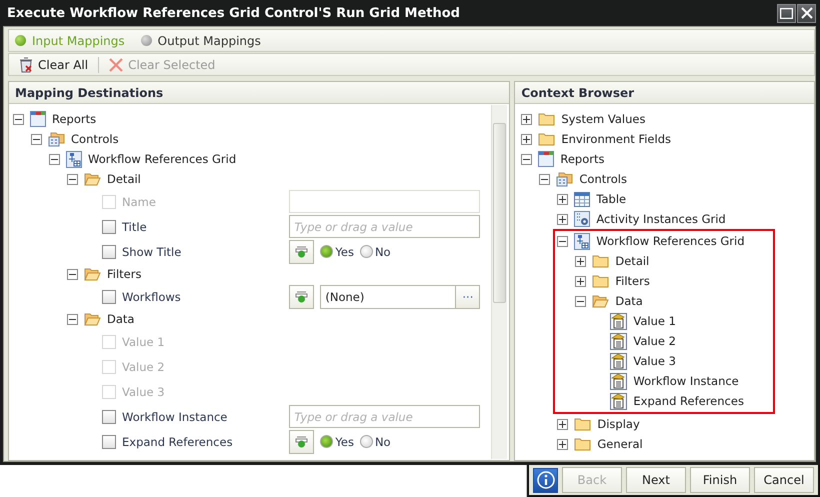 The image size is (820, 497). I want to click on info-icon, so click(545, 480).